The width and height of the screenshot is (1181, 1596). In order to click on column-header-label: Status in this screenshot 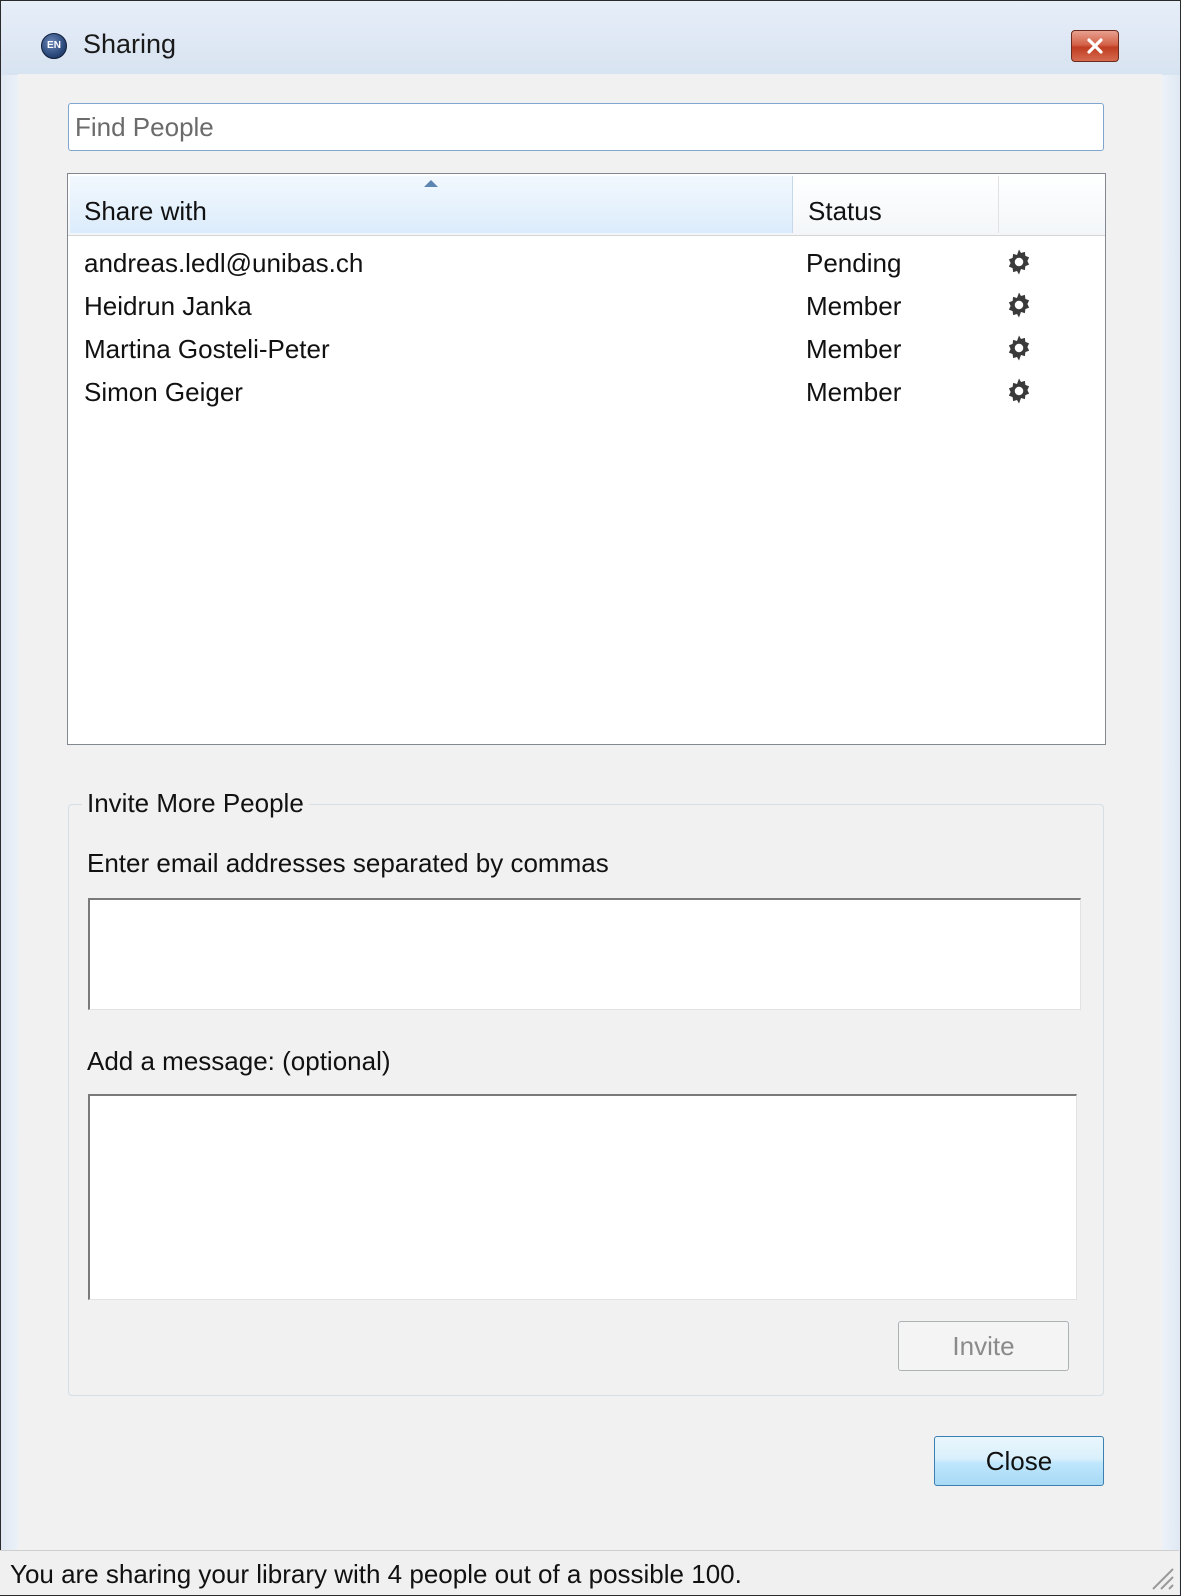, I will do `click(845, 211)`.